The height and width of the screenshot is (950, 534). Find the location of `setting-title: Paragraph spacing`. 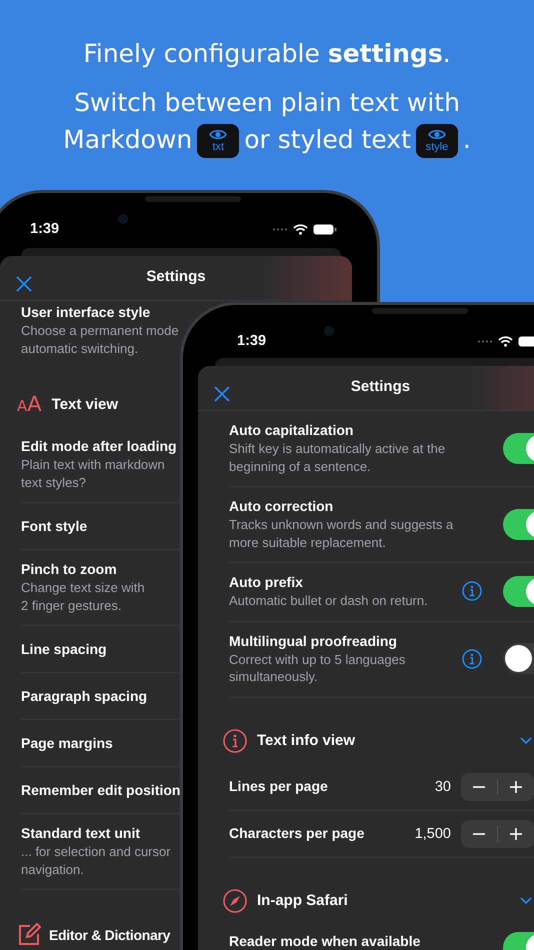

setting-title: Paragraph spacing is located at coordinates (84, 696).